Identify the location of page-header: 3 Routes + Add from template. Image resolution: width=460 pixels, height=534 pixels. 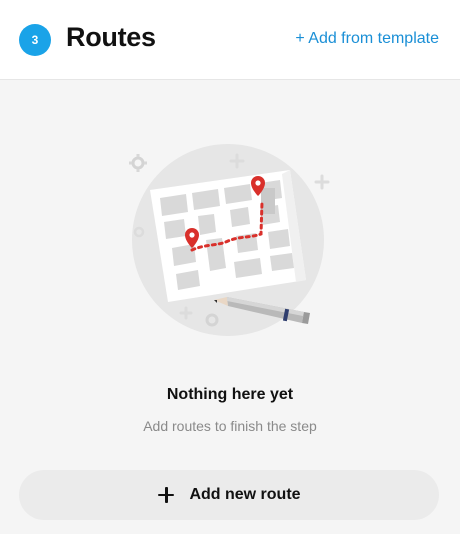
(230, 40).